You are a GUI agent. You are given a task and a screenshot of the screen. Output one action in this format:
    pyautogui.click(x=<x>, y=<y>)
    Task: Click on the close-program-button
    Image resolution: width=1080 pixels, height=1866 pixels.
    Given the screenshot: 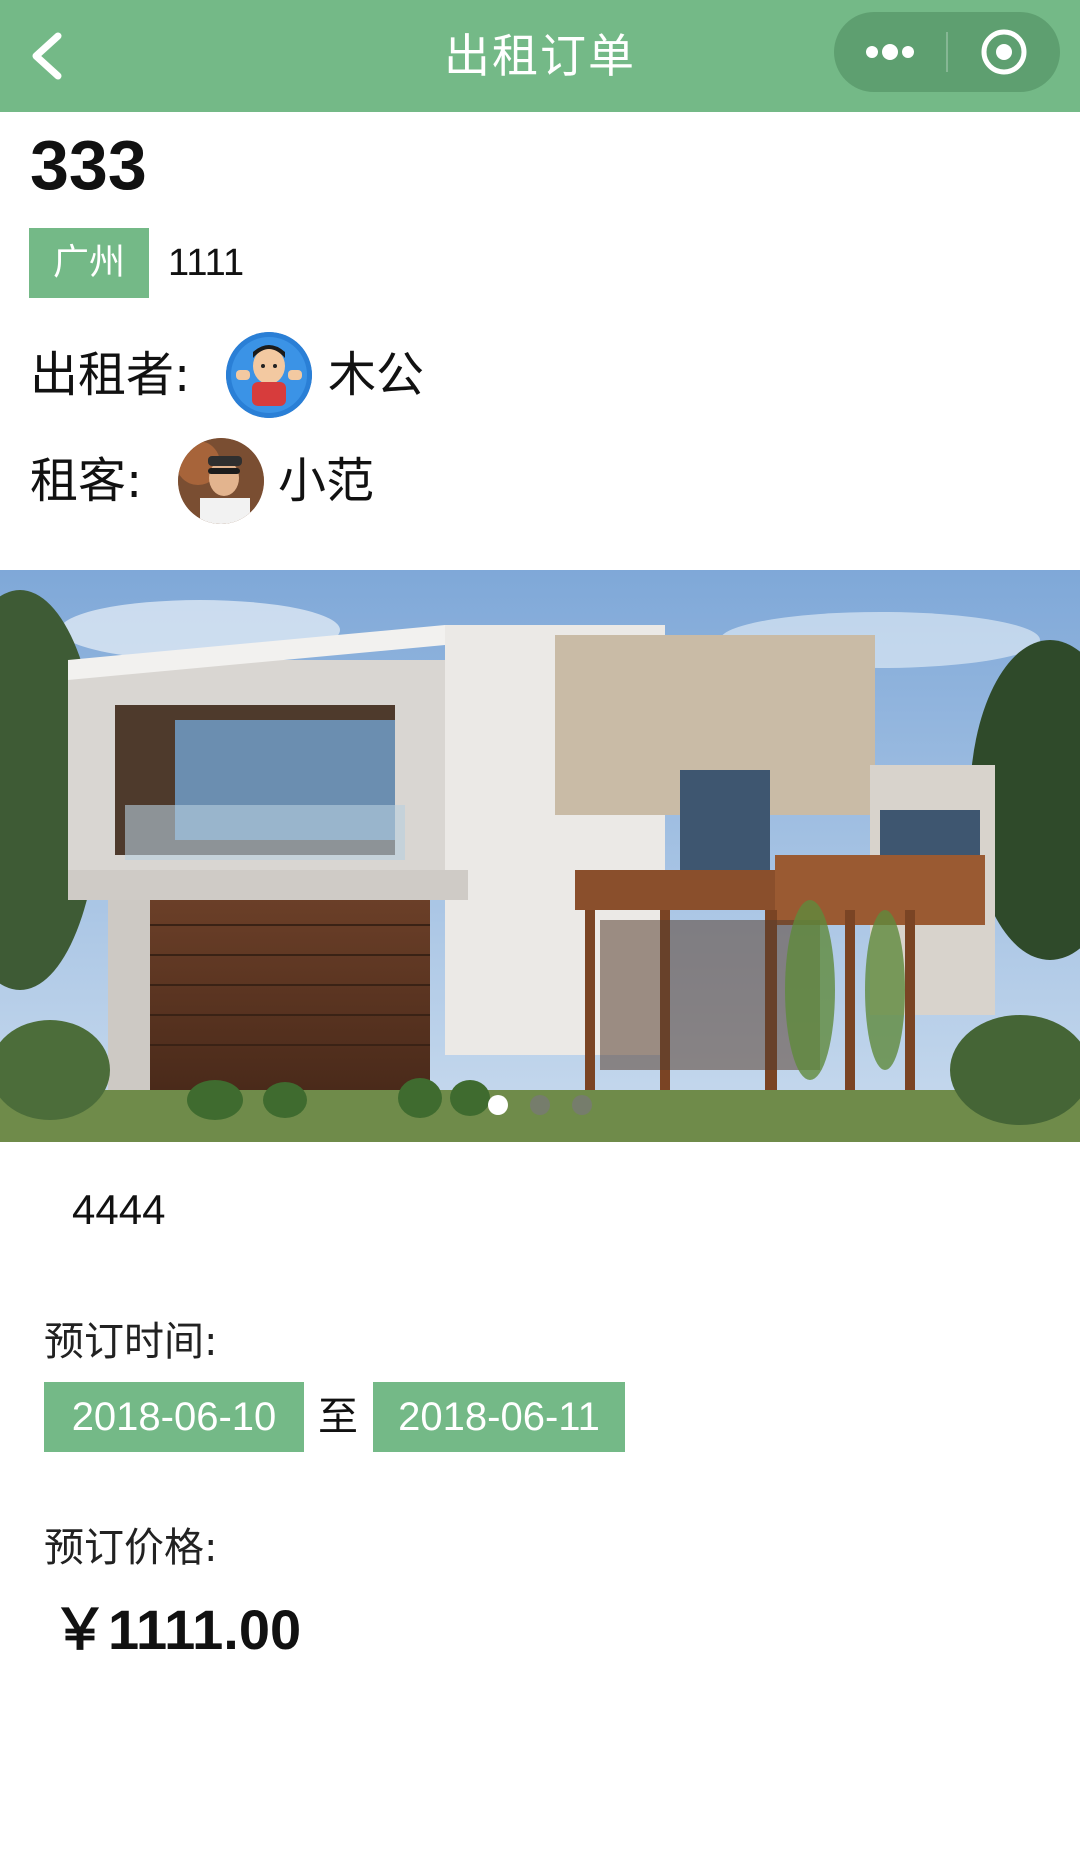 What is the action you would take?
    pyautogui.click(x=1004, y=52)
    